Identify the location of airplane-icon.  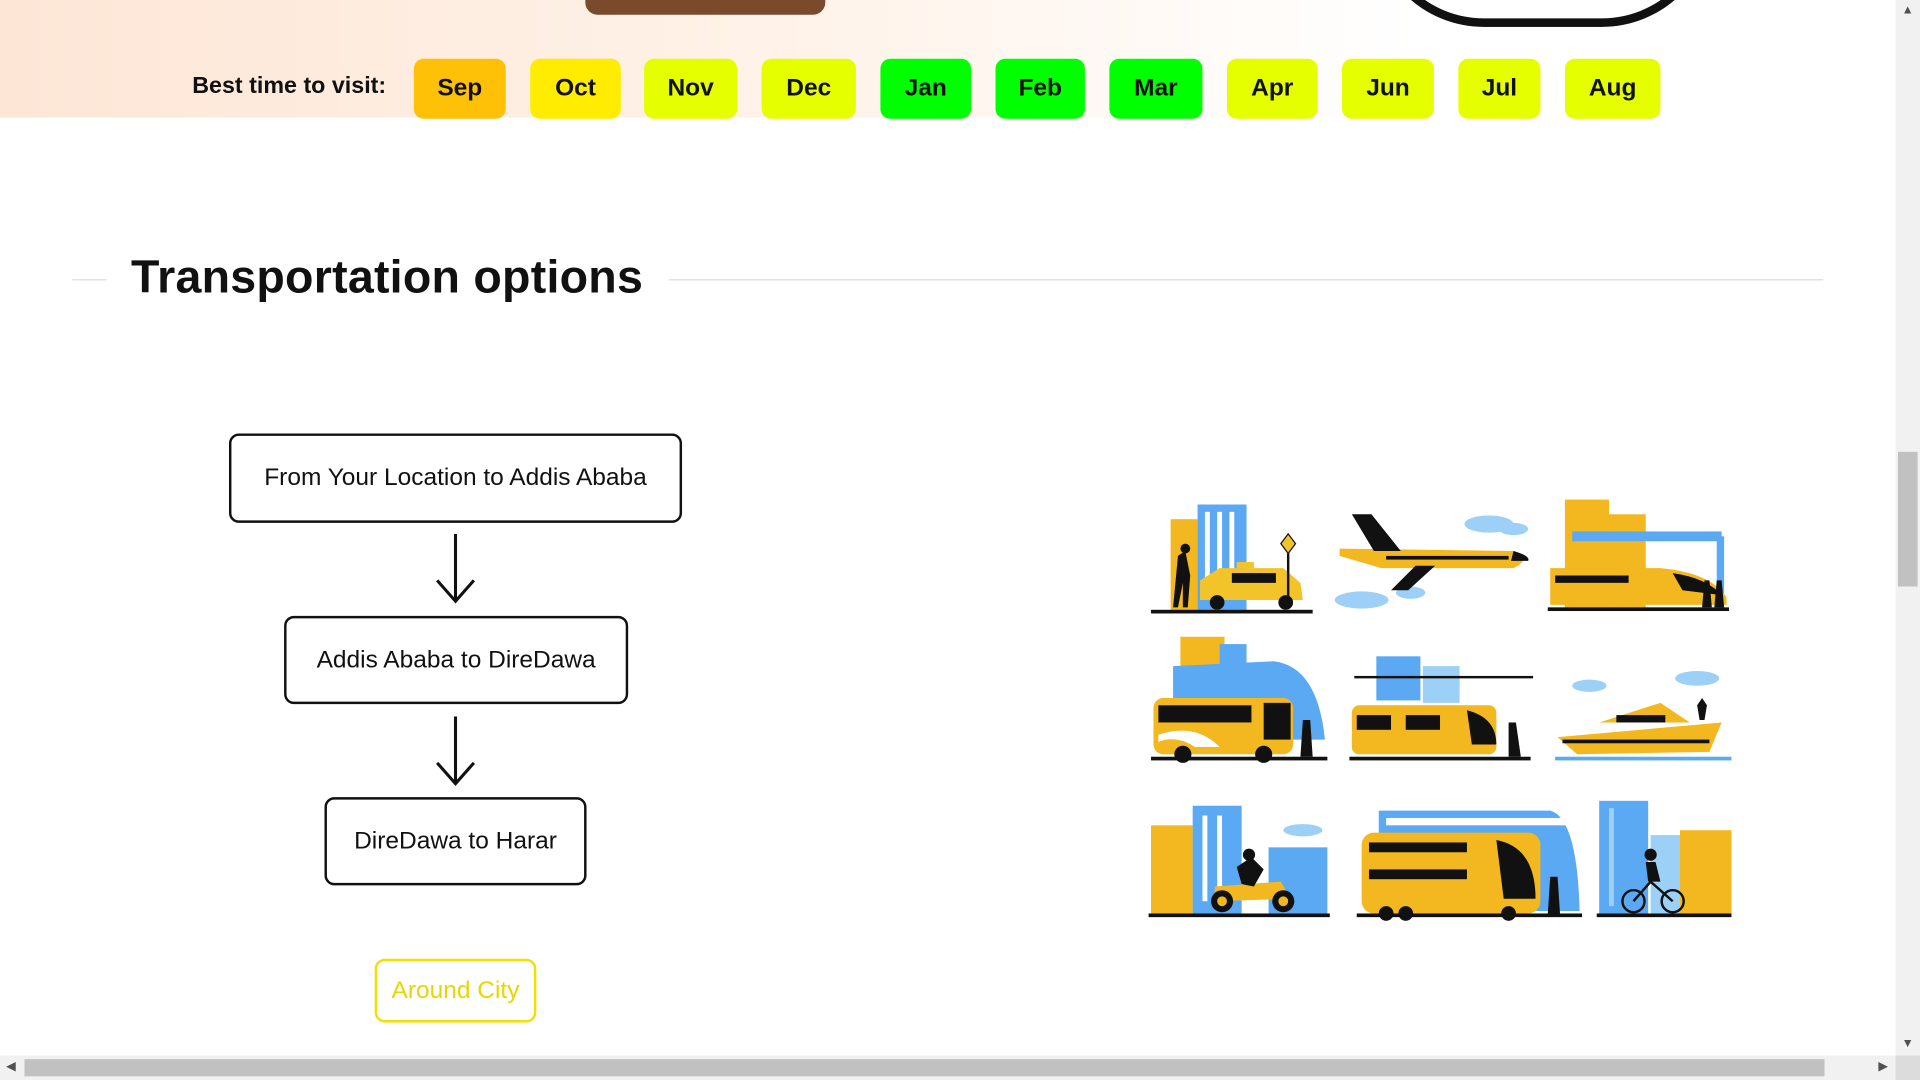
(1431, 561).